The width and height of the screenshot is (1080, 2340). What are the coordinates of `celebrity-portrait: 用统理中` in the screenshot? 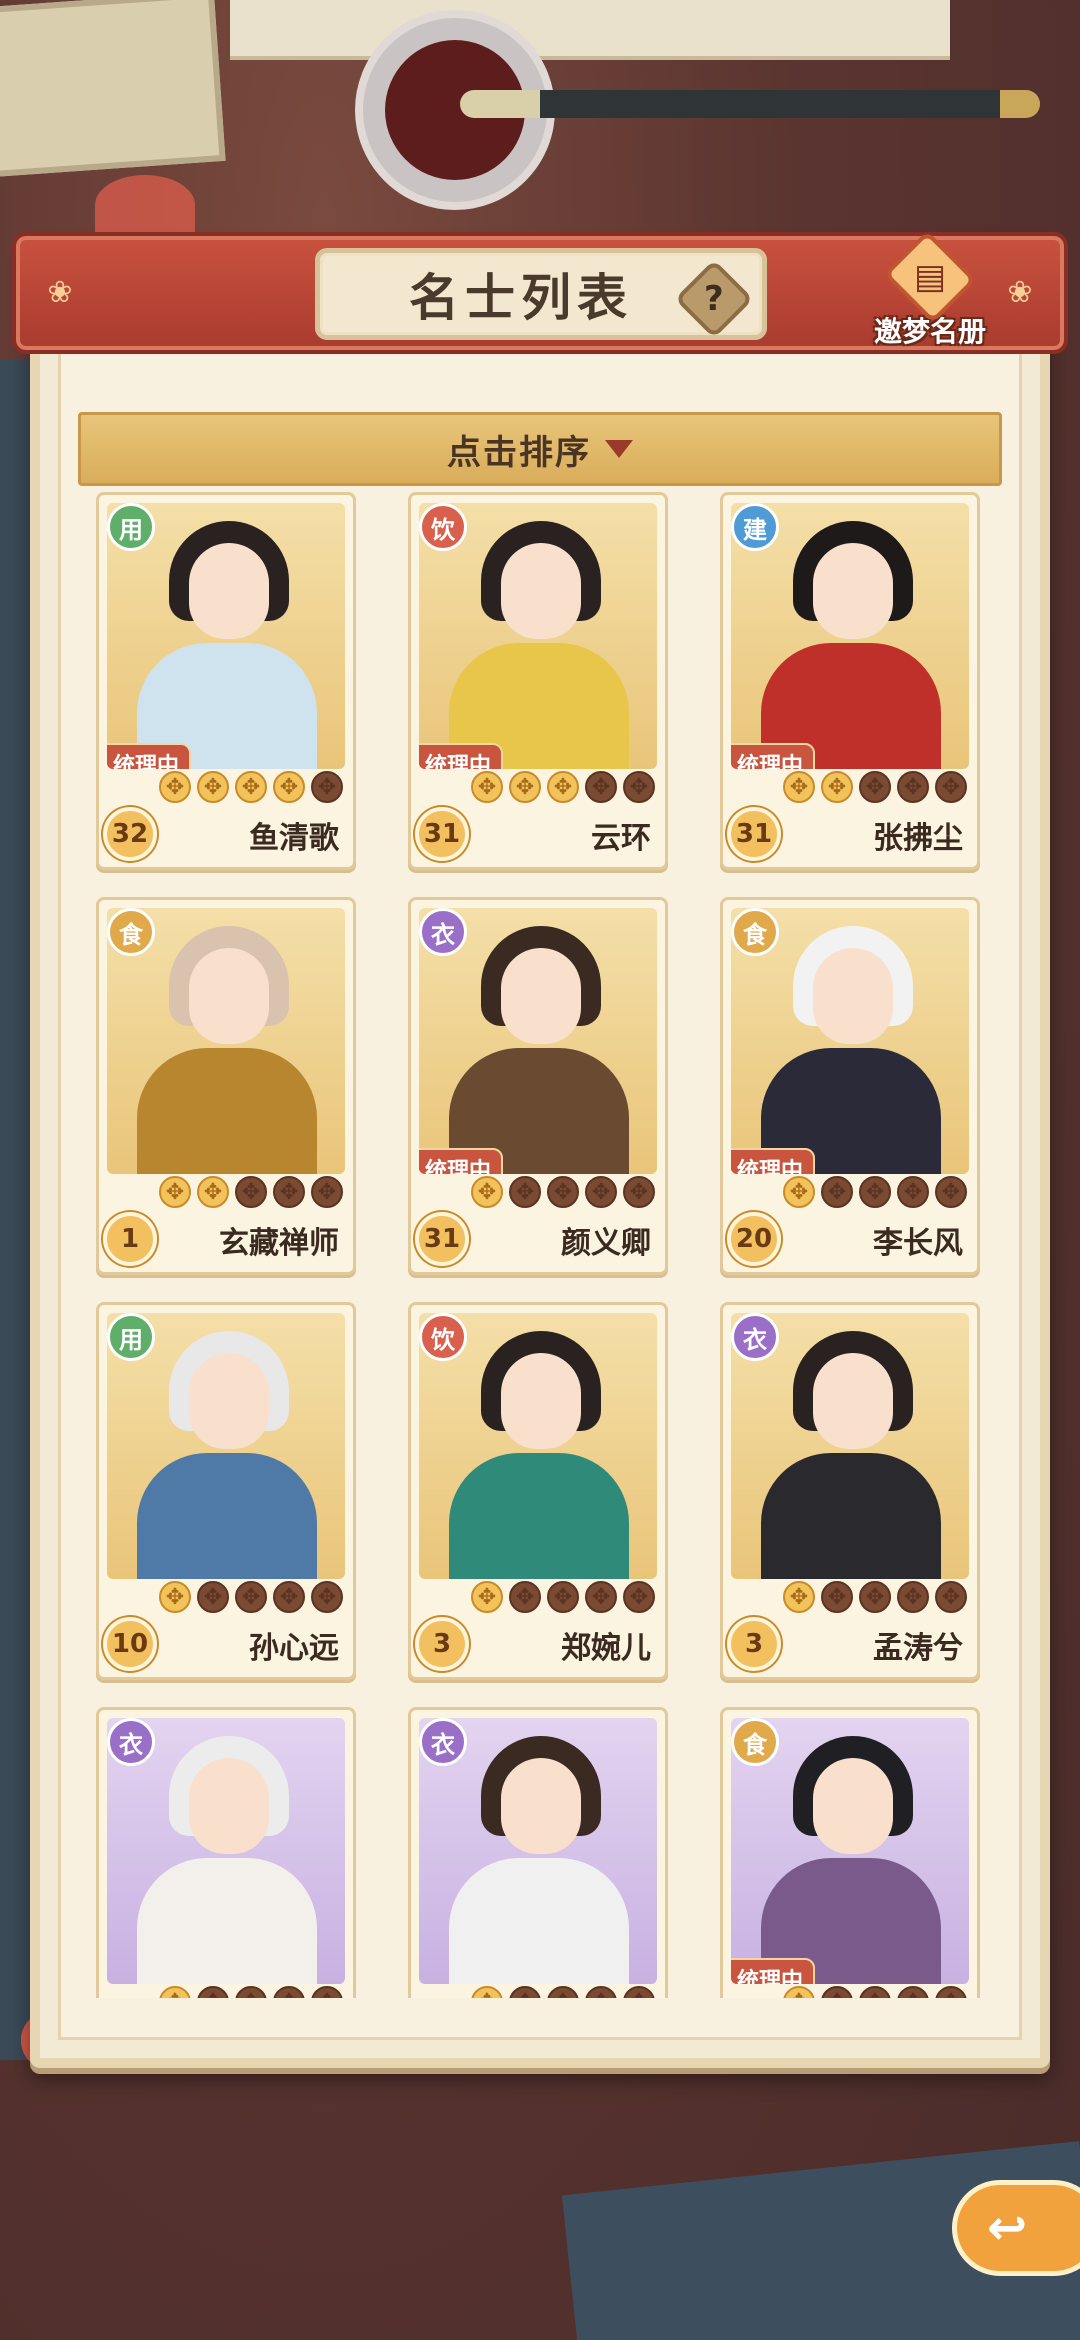 It's located at (226, 636).